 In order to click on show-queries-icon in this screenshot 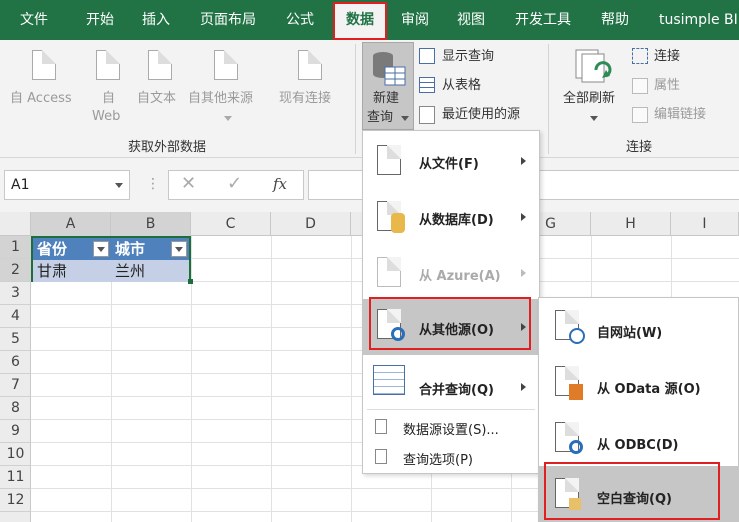, I will do `click(427, 56)`.